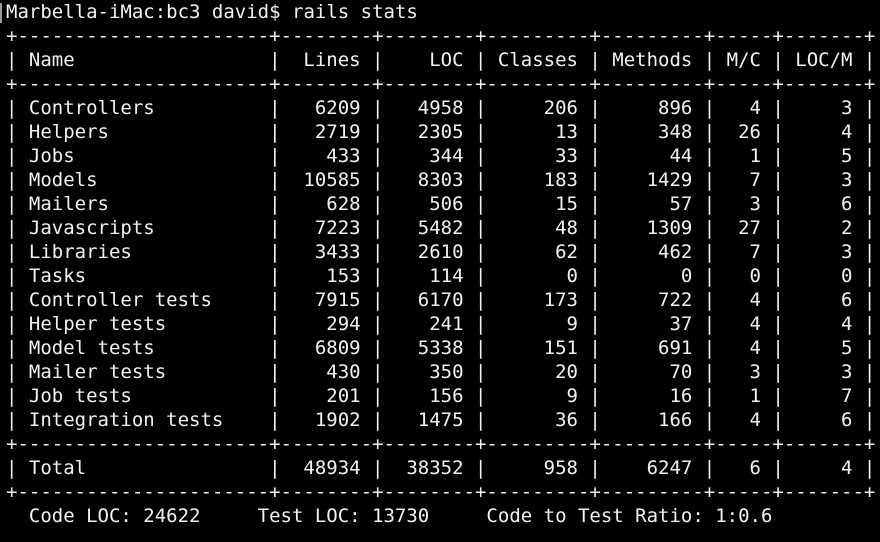 The height and width of the screenshot is (542, 880). What do you see at coordinates (143, 12) in the screenshot?
I see `prompt: Marbella-iMac:bc3 david$` at bounding box center [143, 12].